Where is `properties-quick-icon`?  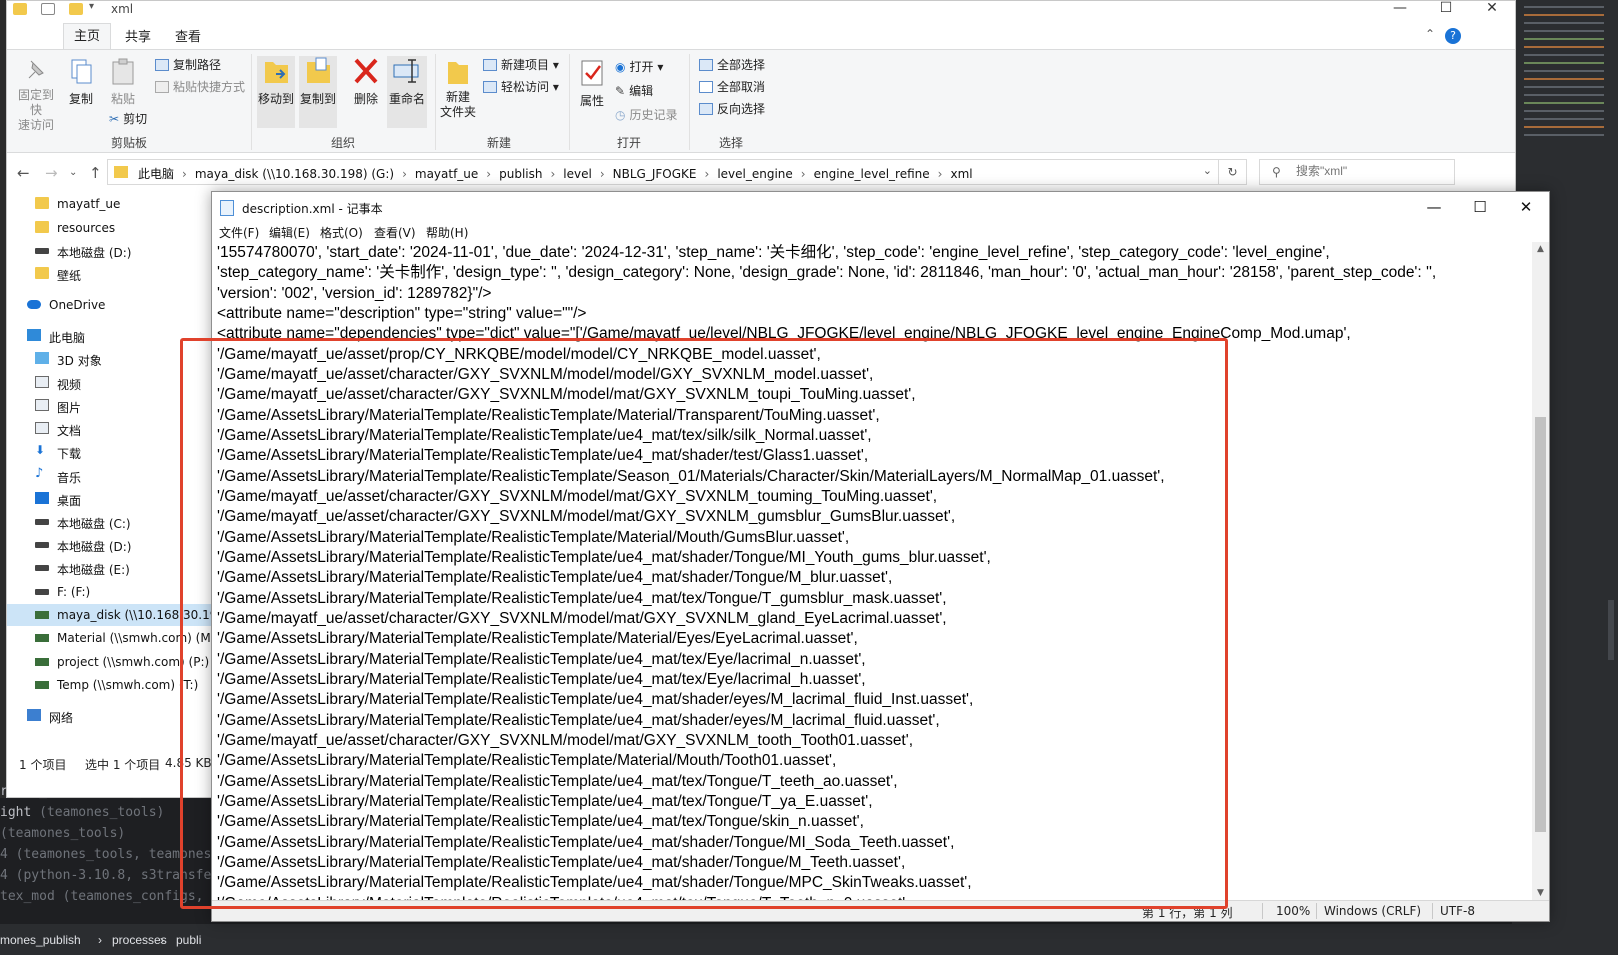 properties-quick-icon is located at coordinates (48, 9).